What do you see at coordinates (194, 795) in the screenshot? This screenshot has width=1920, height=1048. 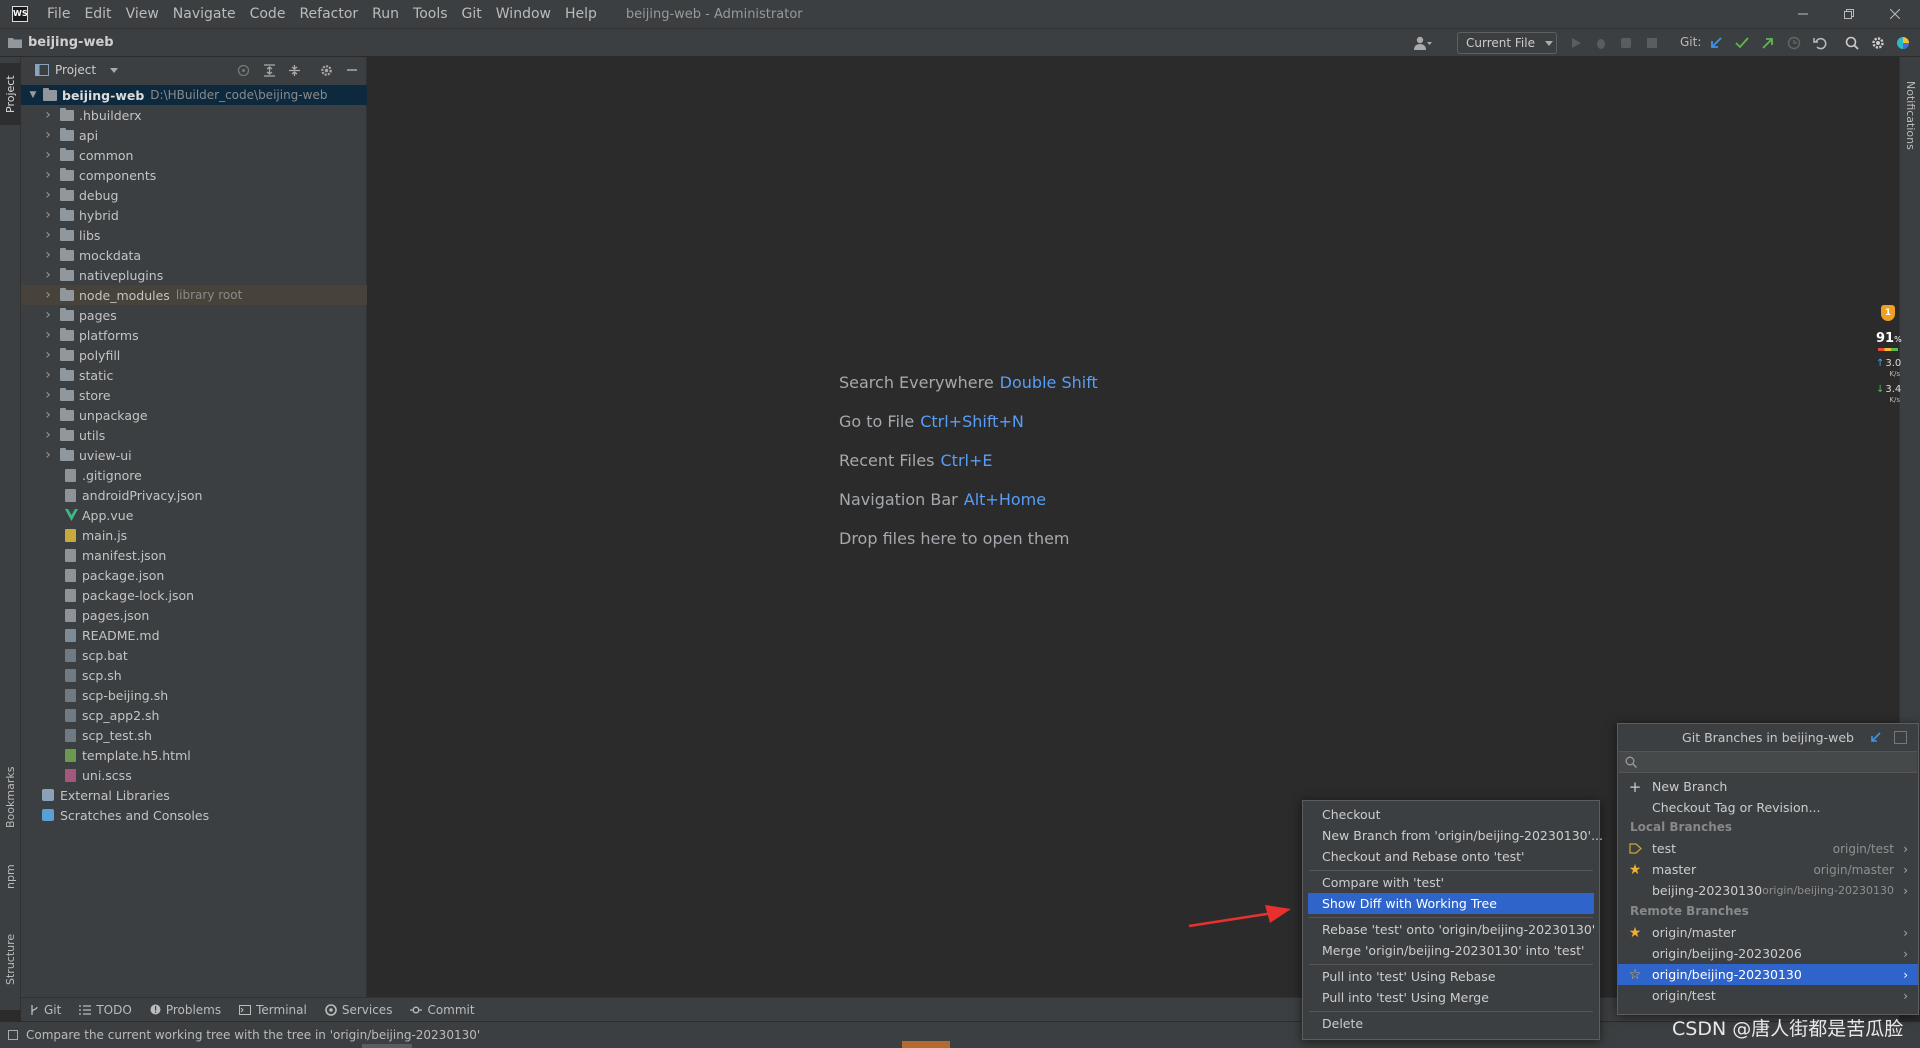 I see `external-libraries-row: External Libraries` at bounding box center [194, 795].